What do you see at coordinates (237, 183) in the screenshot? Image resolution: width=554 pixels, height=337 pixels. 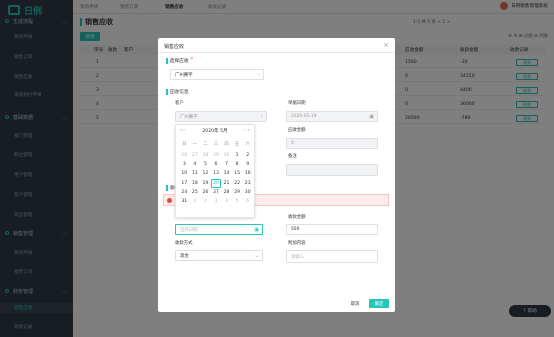 I see `calendar-day: 22` at bounding box center [237, 183].